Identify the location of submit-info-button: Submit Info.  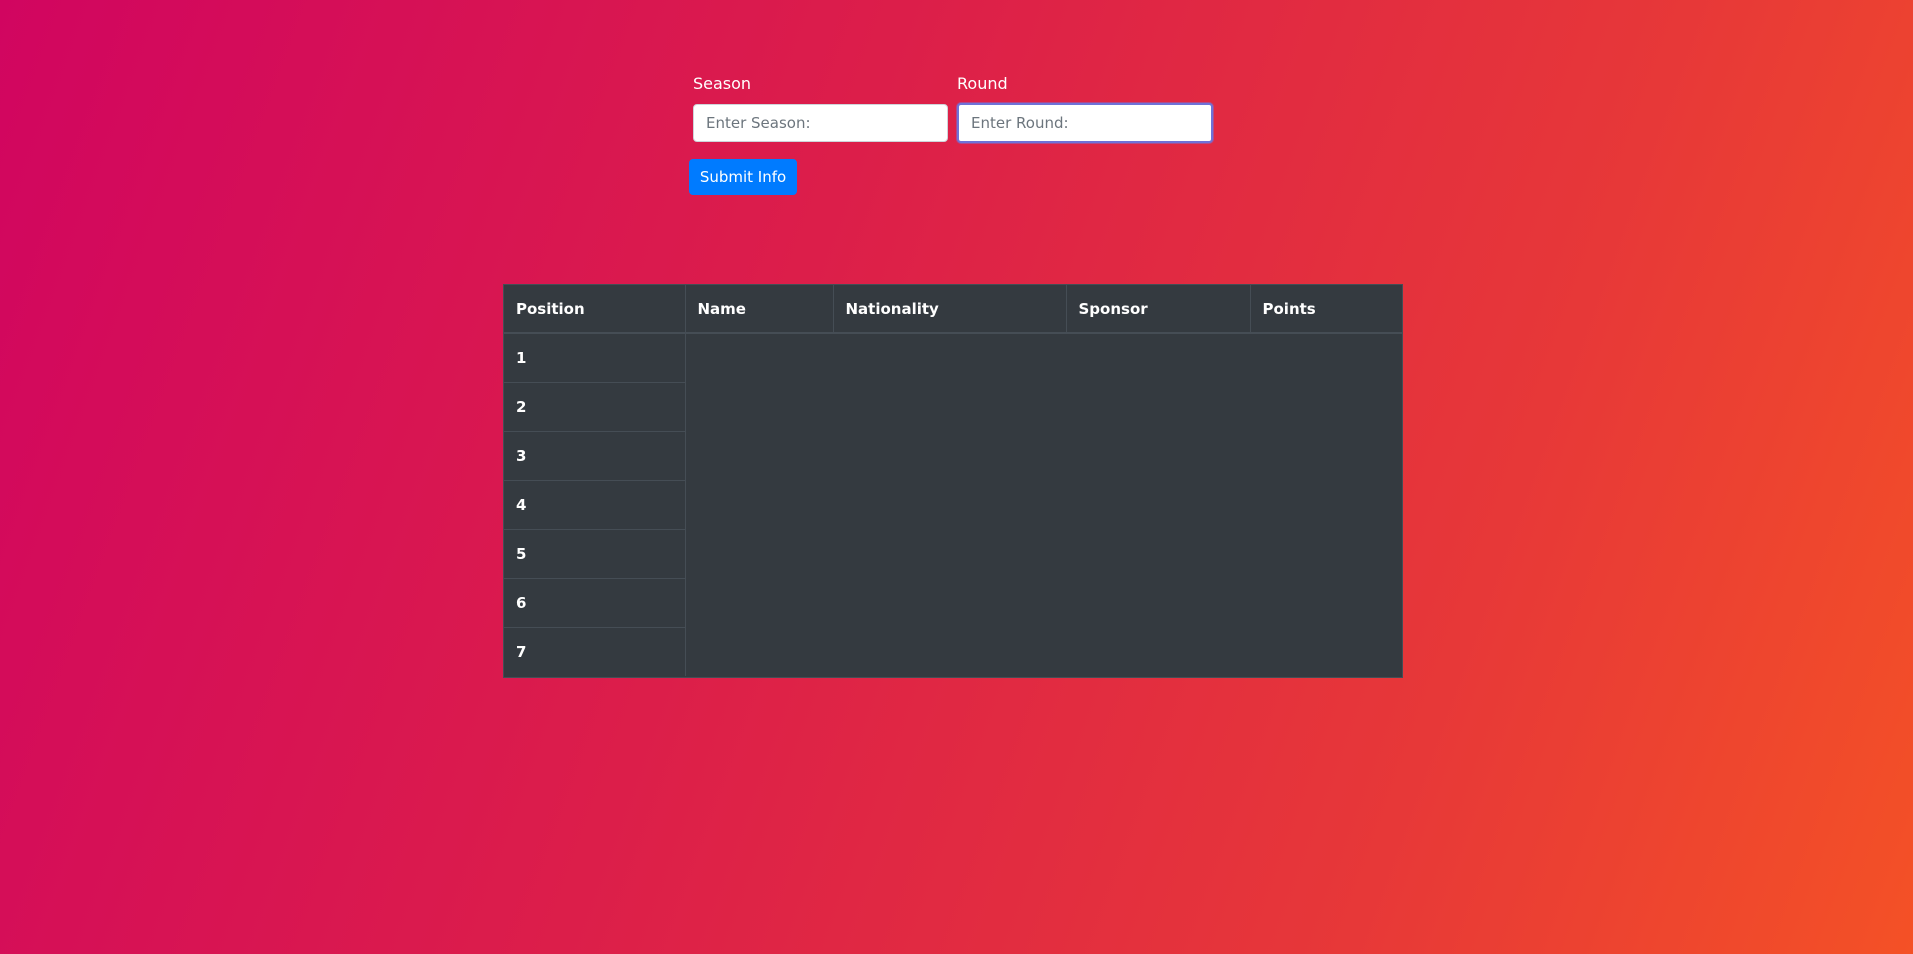
(743, 177).